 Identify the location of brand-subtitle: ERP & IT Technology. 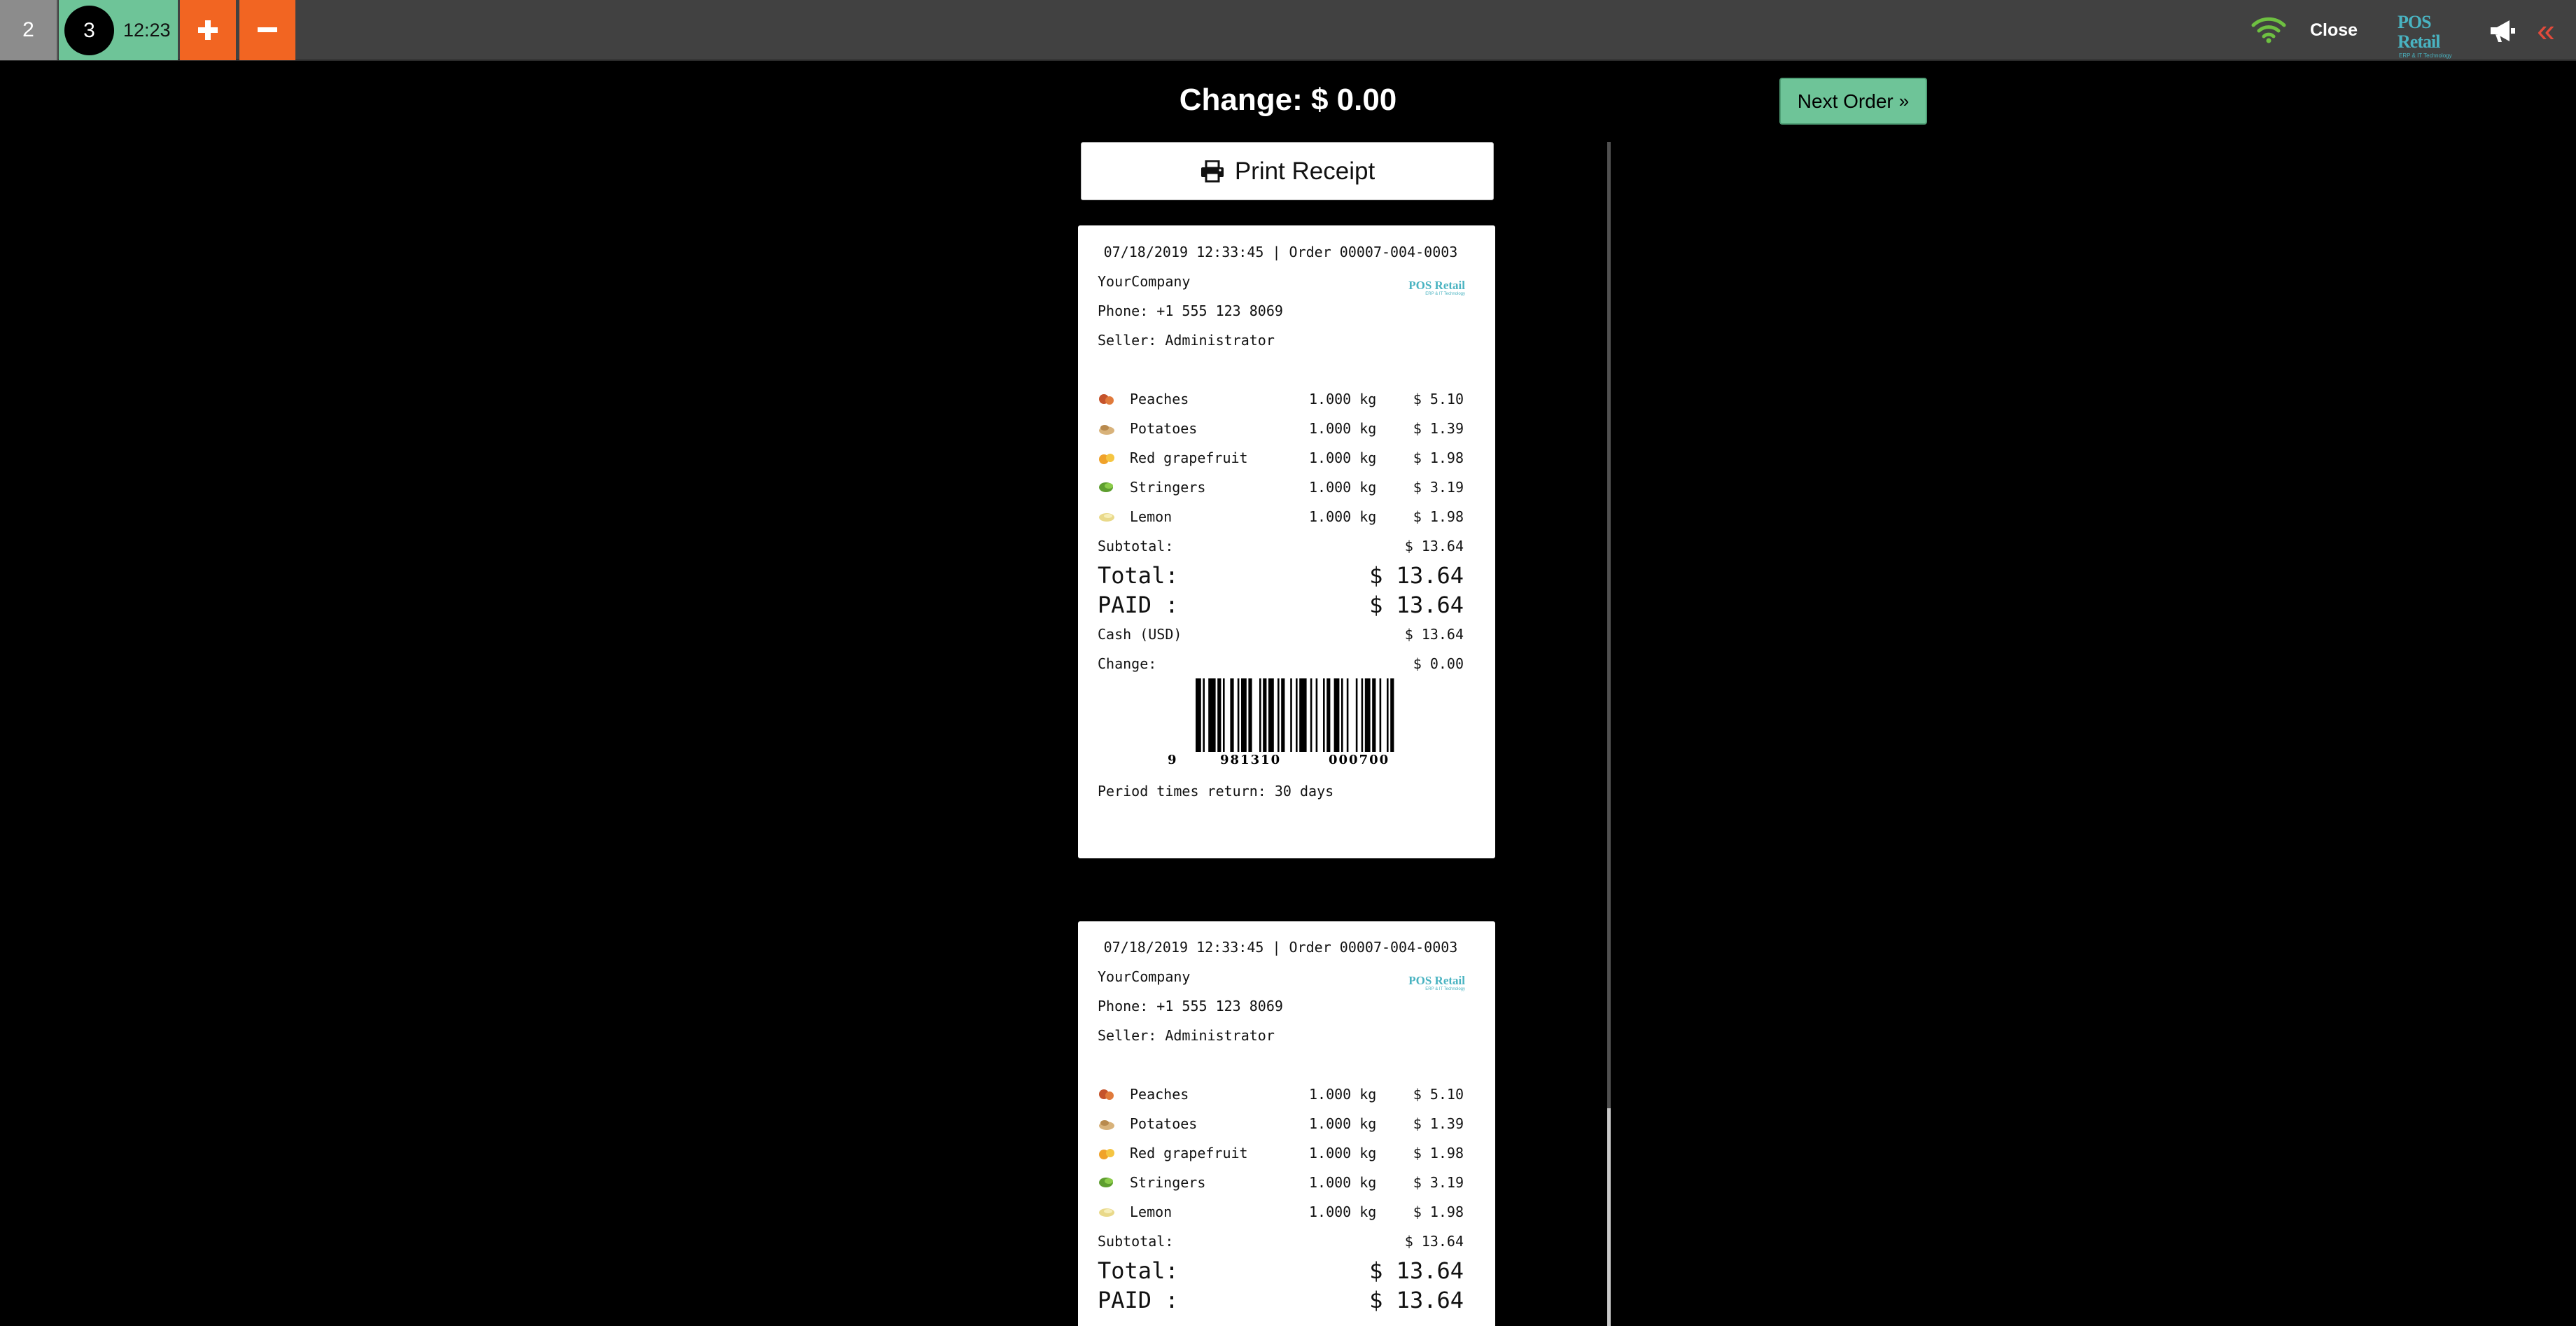
(2425, 56).